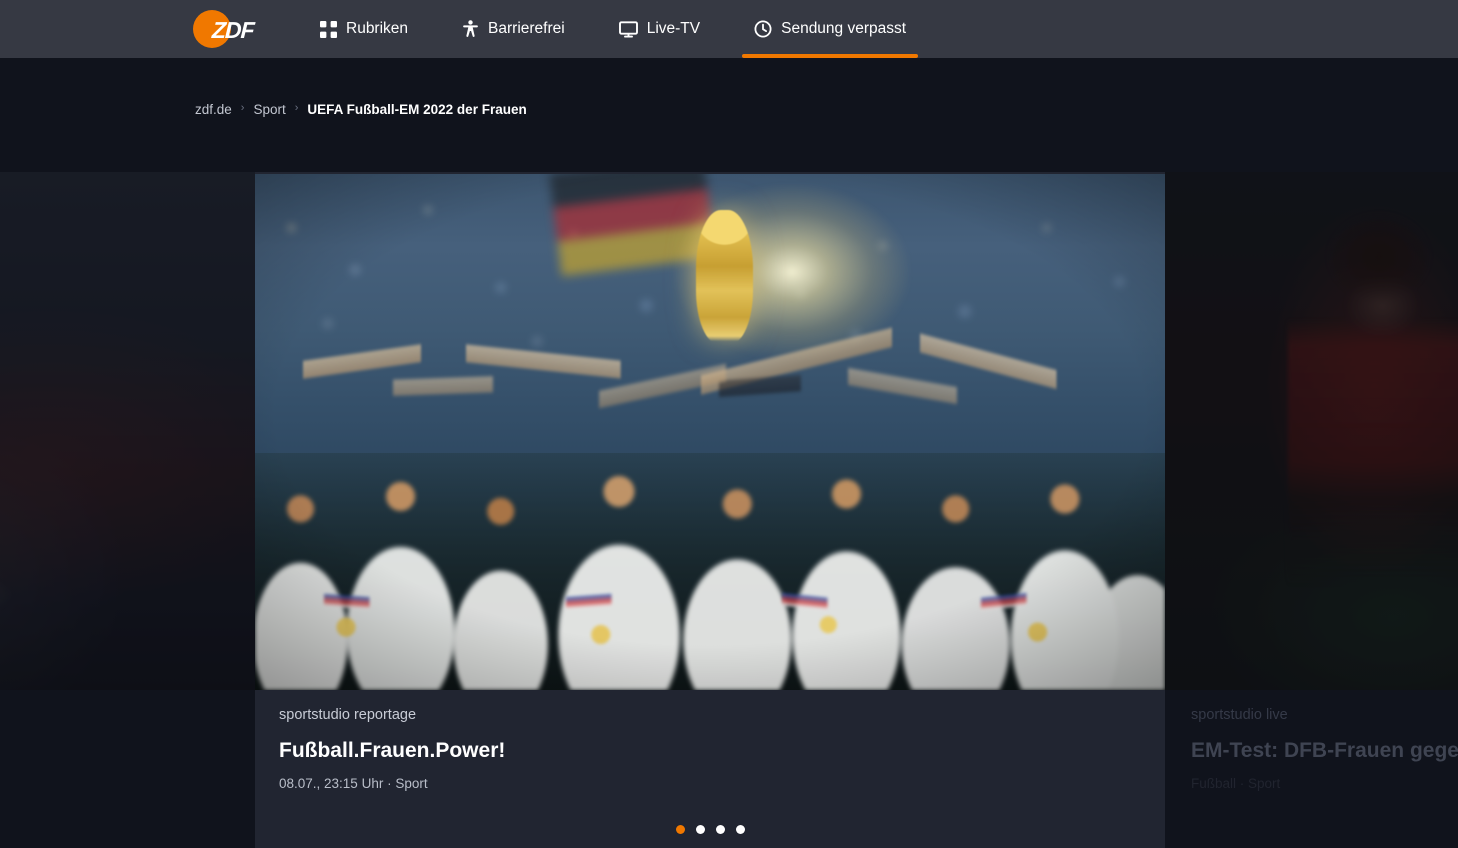 Image resolution: width=1458 pixels, height=848 pixels. What do you see at coordinates (1311, 431) in the screenshot?
I see `slide-next-image` at bounding box center [1311, 431].